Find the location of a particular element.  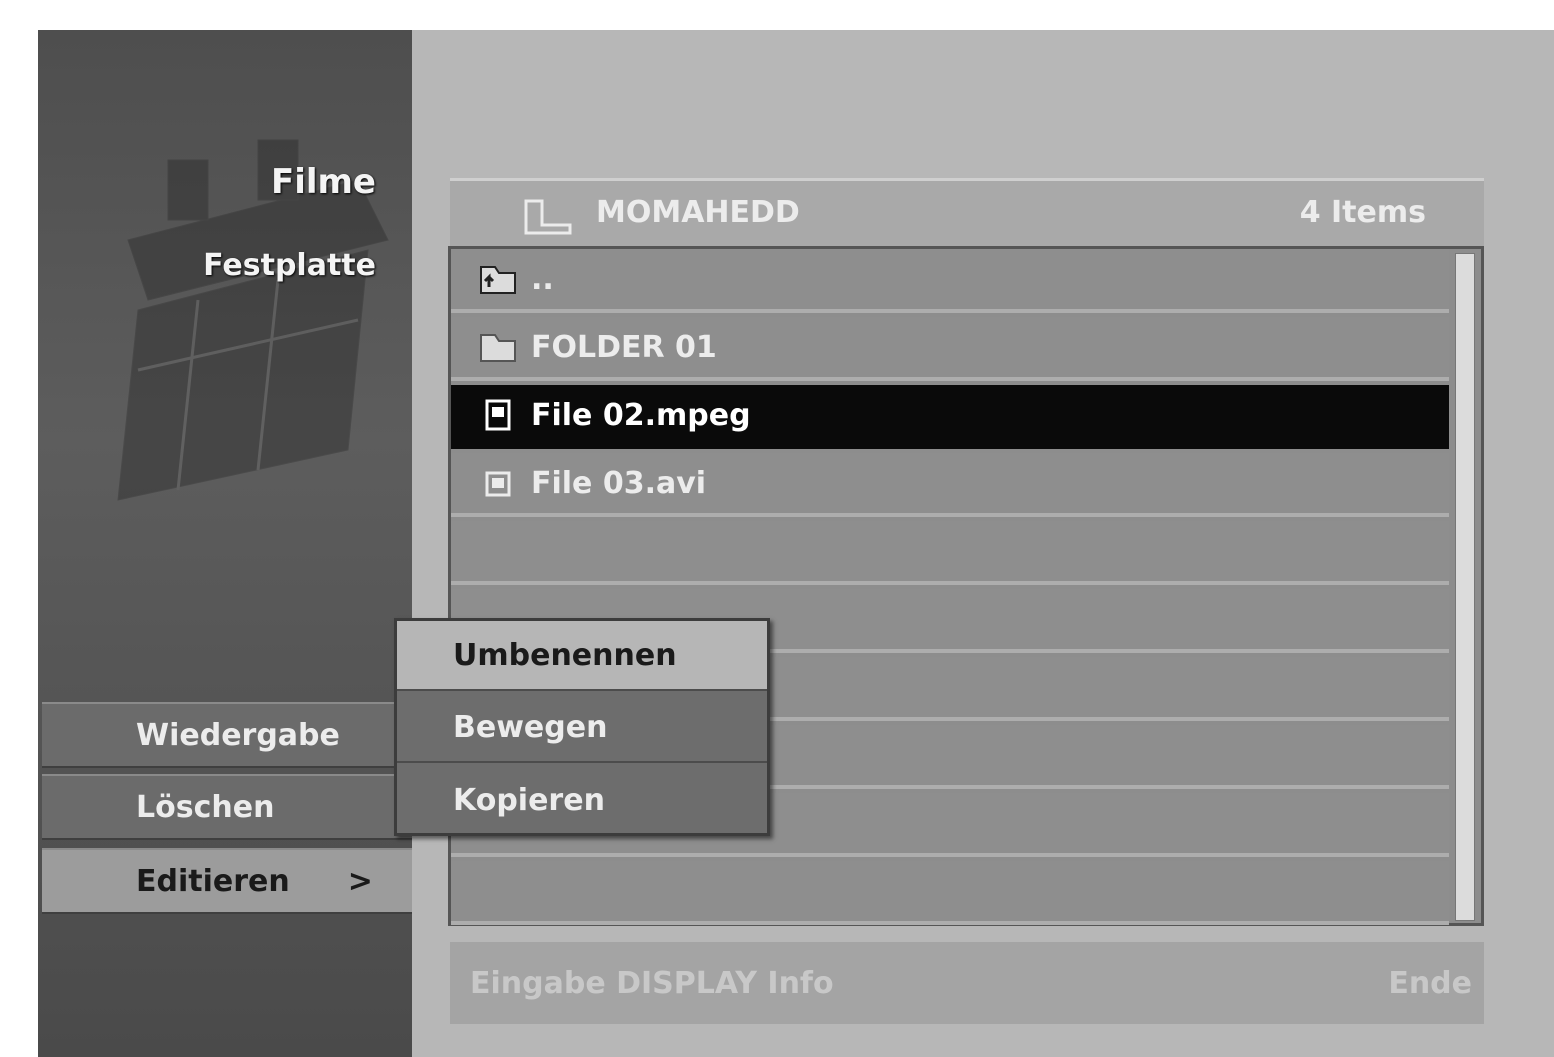

menu-item-delete: Löschen is located at coordinates (227, 807).